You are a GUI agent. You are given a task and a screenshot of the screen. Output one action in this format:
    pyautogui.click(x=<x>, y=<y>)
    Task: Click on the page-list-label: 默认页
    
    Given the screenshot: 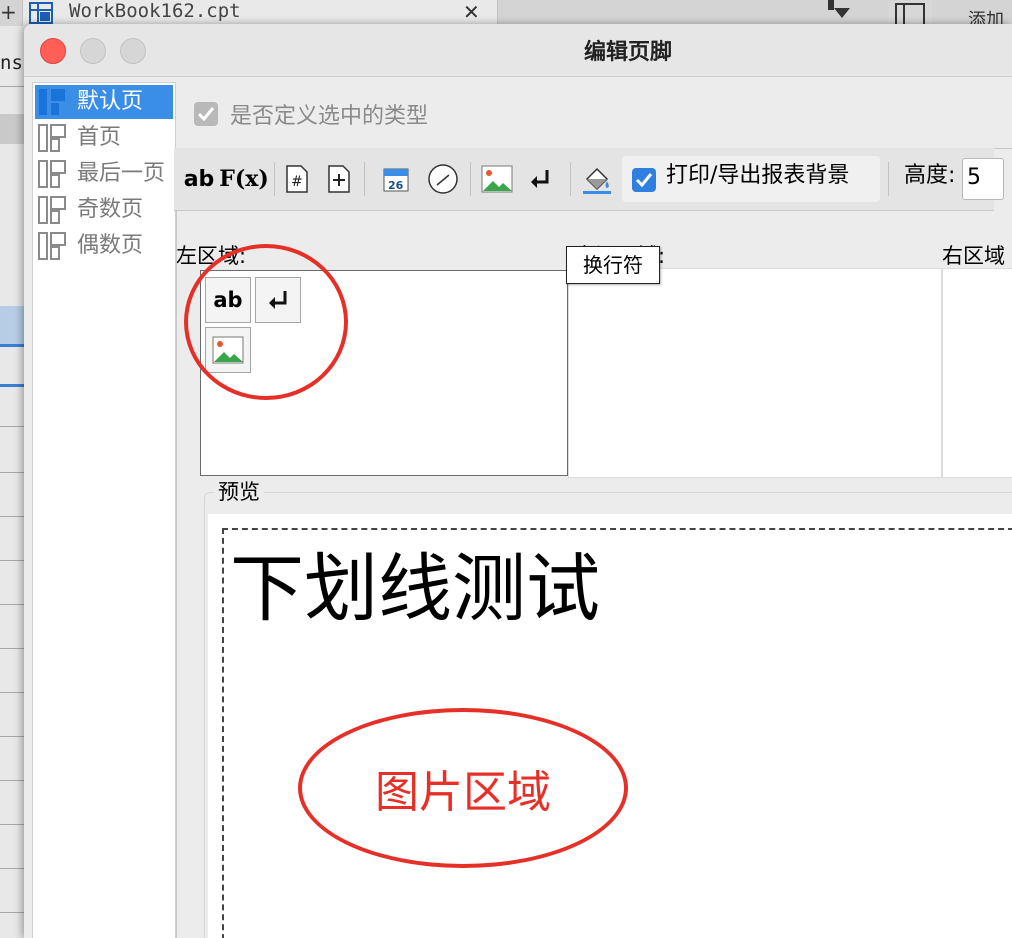 What is the action you would take?
    pyautogui.click(x=110, y=101)
    